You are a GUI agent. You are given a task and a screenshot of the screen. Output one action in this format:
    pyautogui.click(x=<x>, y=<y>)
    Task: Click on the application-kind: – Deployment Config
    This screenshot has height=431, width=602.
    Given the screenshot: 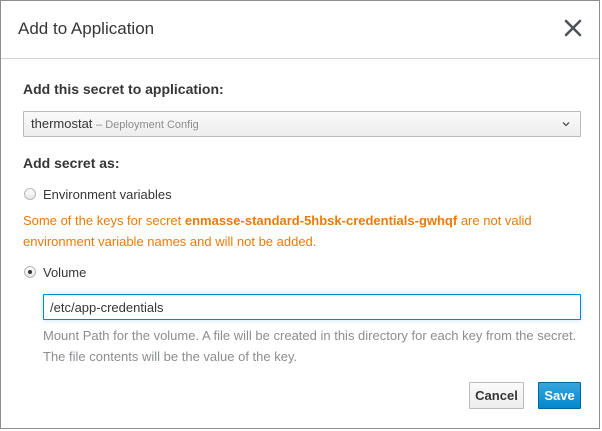 What is the action you would take?
    pyautogui.click(x=147, y=125)
    